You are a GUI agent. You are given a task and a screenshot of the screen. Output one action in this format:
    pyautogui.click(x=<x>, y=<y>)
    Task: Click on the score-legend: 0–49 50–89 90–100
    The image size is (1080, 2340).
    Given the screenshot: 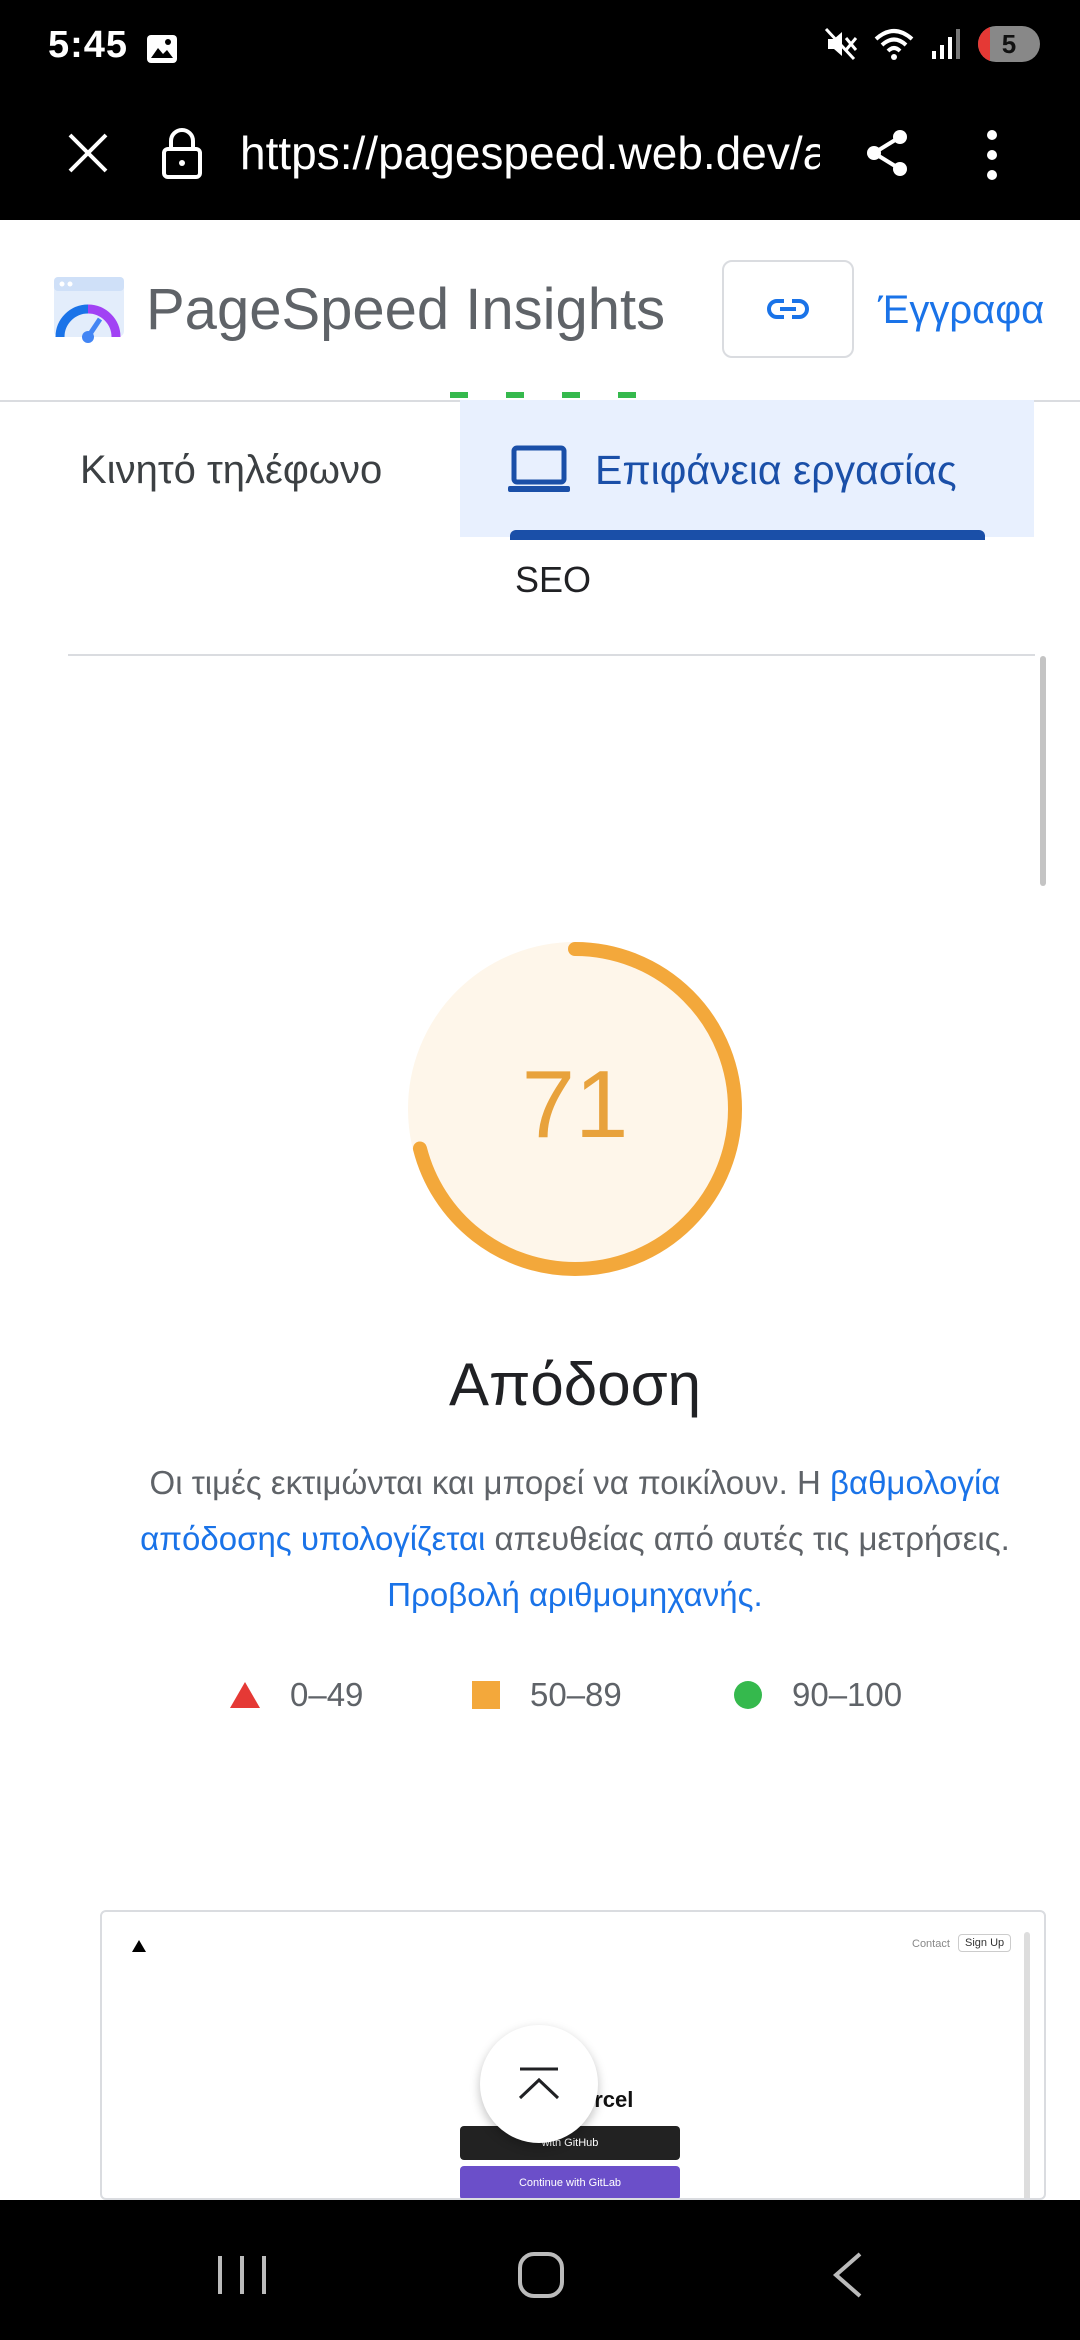 What is the action you would take?
    pyautogui.click(x=540, y=1695)
    